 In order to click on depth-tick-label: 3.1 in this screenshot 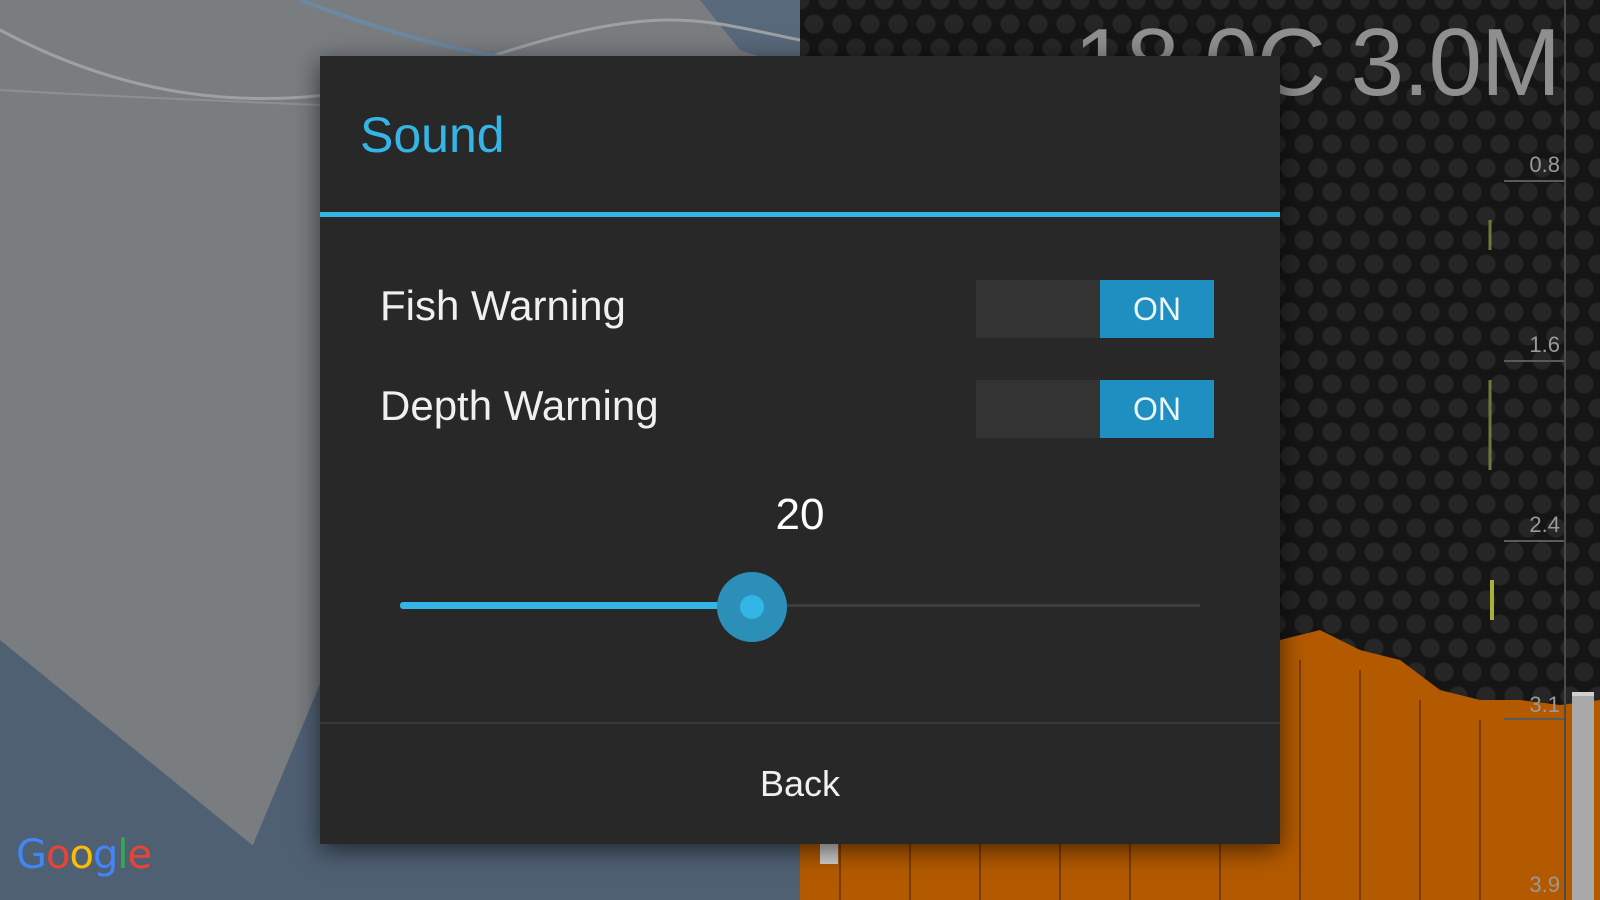, I will do `click(1544, 704)`.